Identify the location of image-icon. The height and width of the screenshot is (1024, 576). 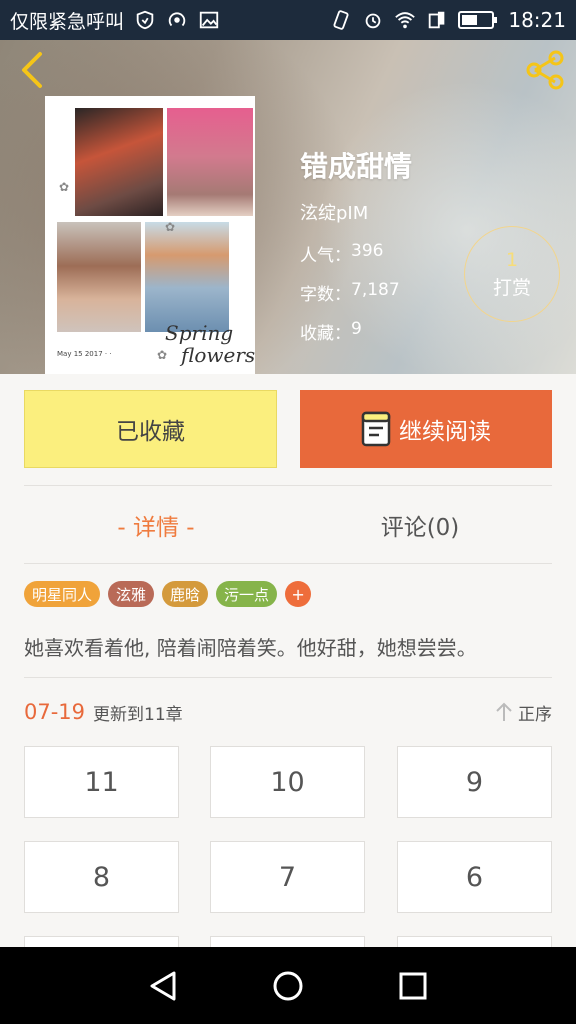
(209, 20).